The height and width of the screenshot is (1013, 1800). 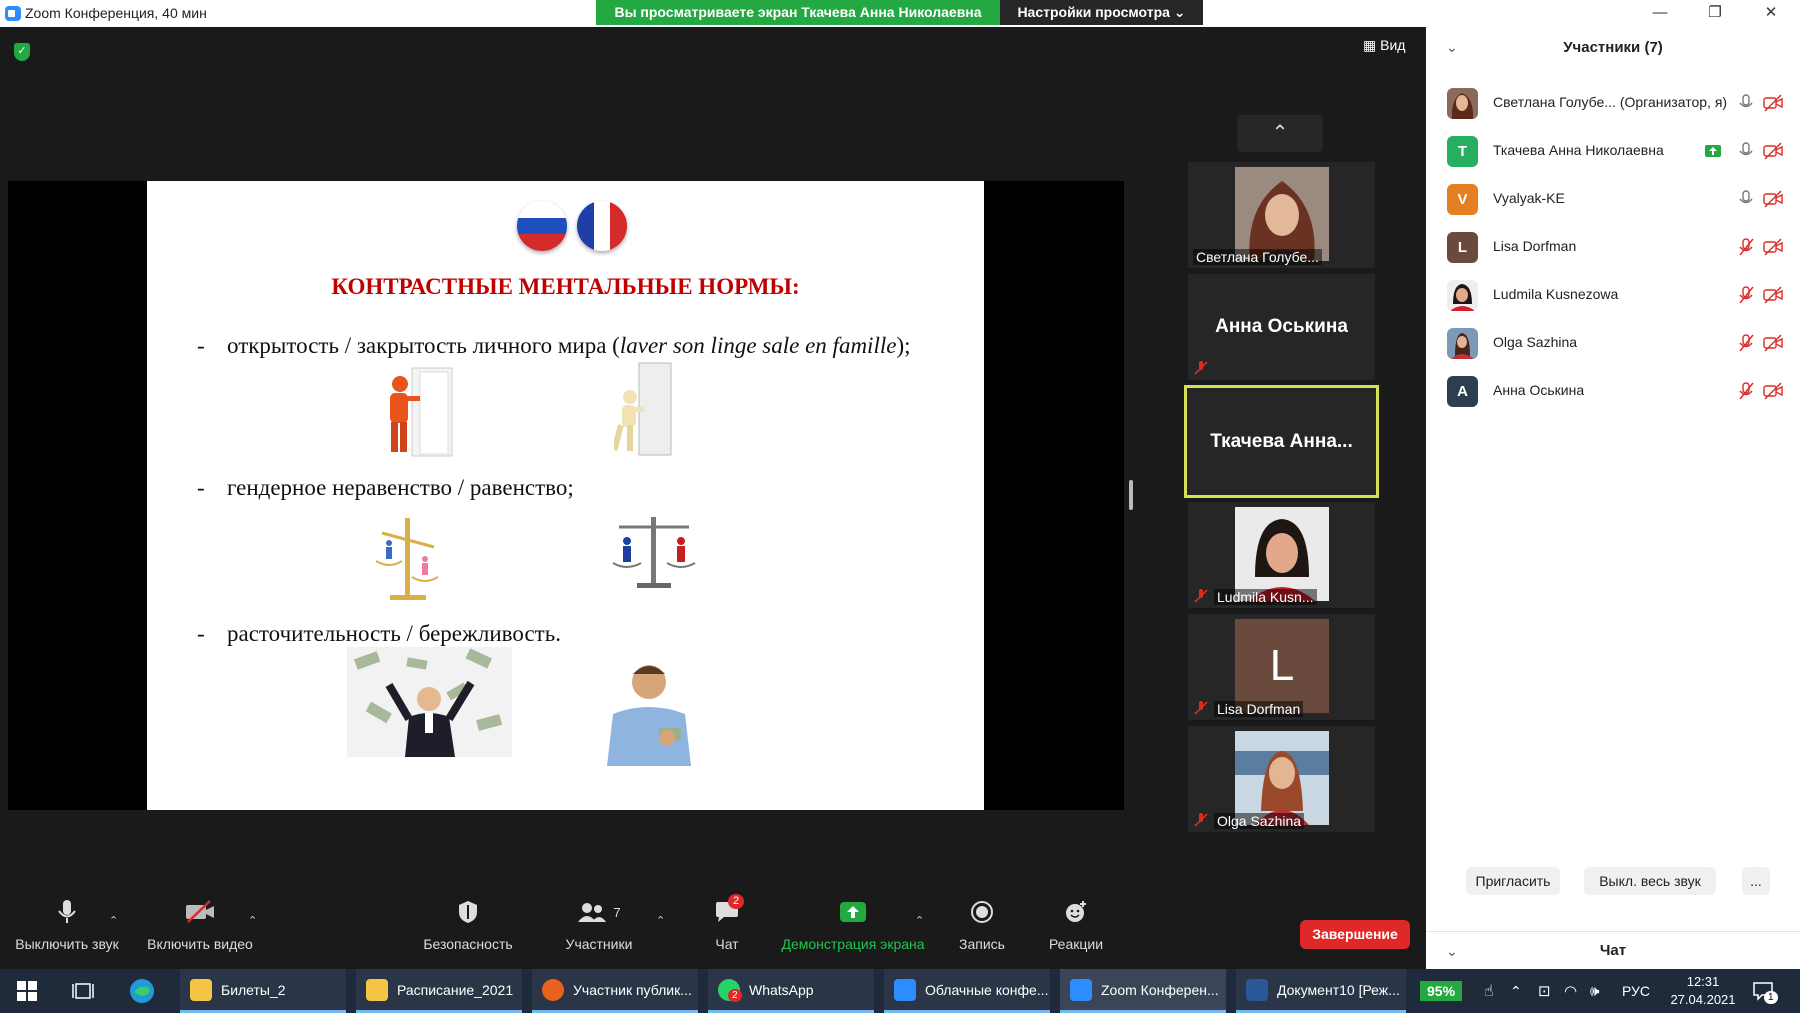 I want to click on video-tile: Olga Sazhina, so click(x=1281, y=779).